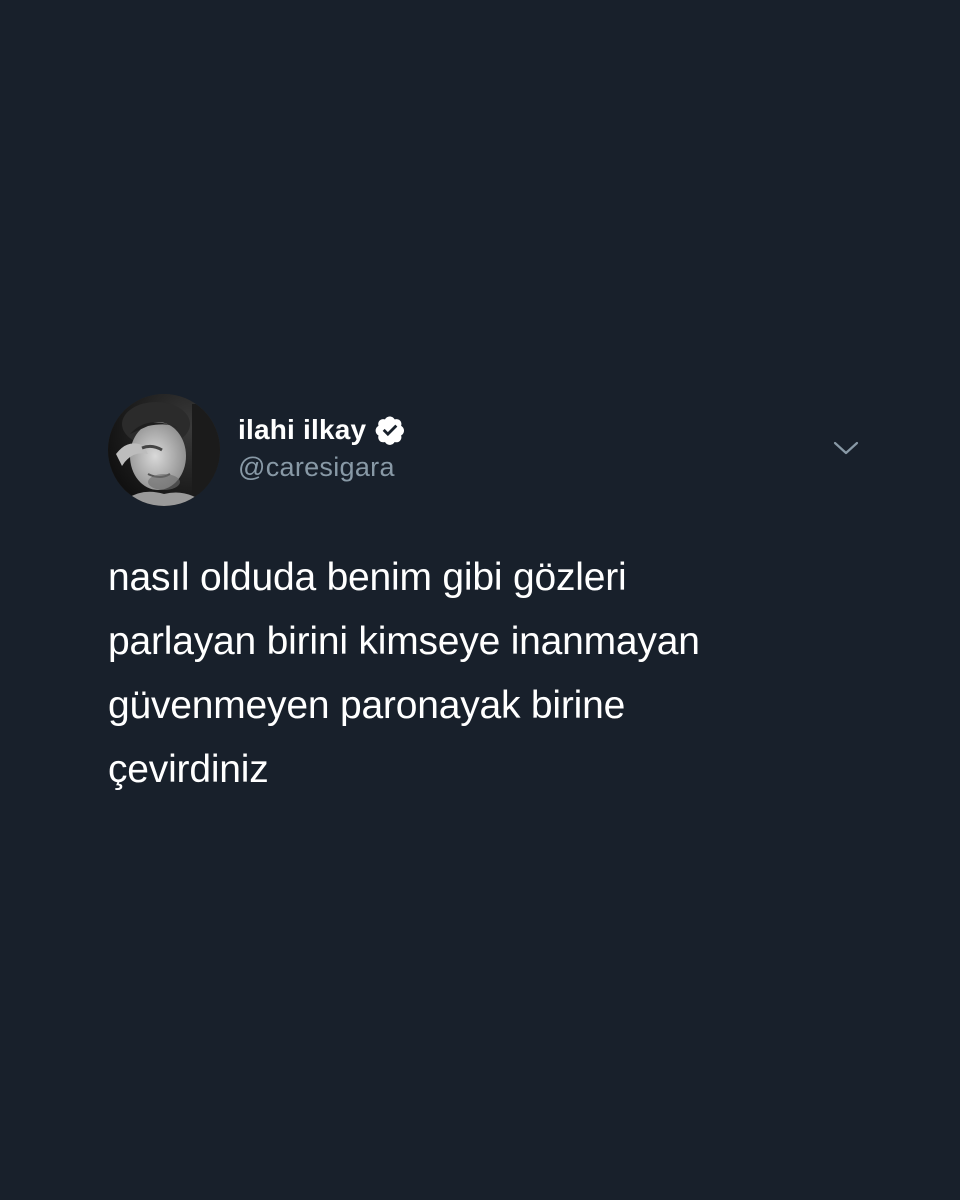 The image size is (960, 1200). I want to click on tweet-text-line: nasıl olduda benim gibi gözleri, so click(367, 577).